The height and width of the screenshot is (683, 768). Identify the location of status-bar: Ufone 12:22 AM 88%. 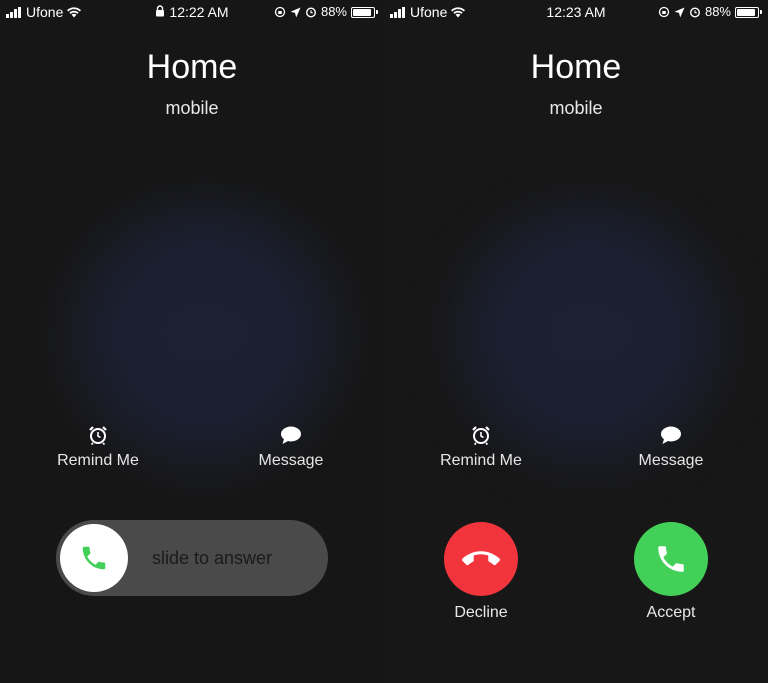
(192, 12).